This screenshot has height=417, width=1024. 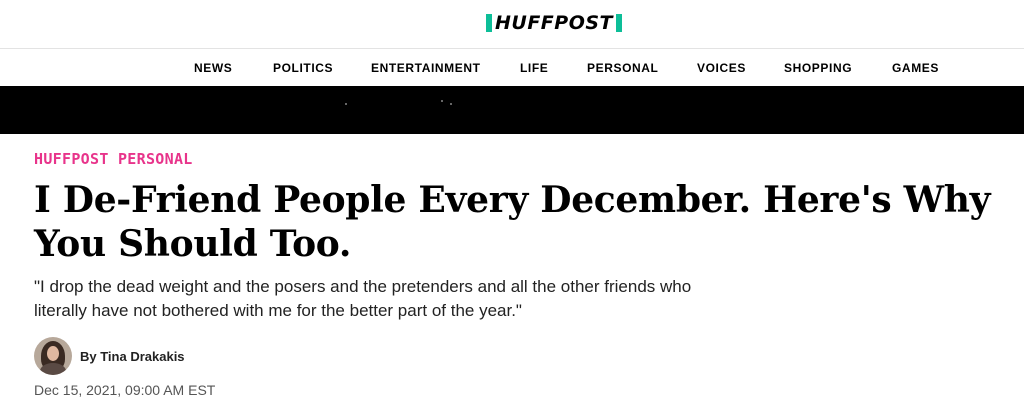 What do you see at coordinates (915, 68) in the screenshot?
I see `nav-item-games: GAMES` at bounding box center [915, 68].